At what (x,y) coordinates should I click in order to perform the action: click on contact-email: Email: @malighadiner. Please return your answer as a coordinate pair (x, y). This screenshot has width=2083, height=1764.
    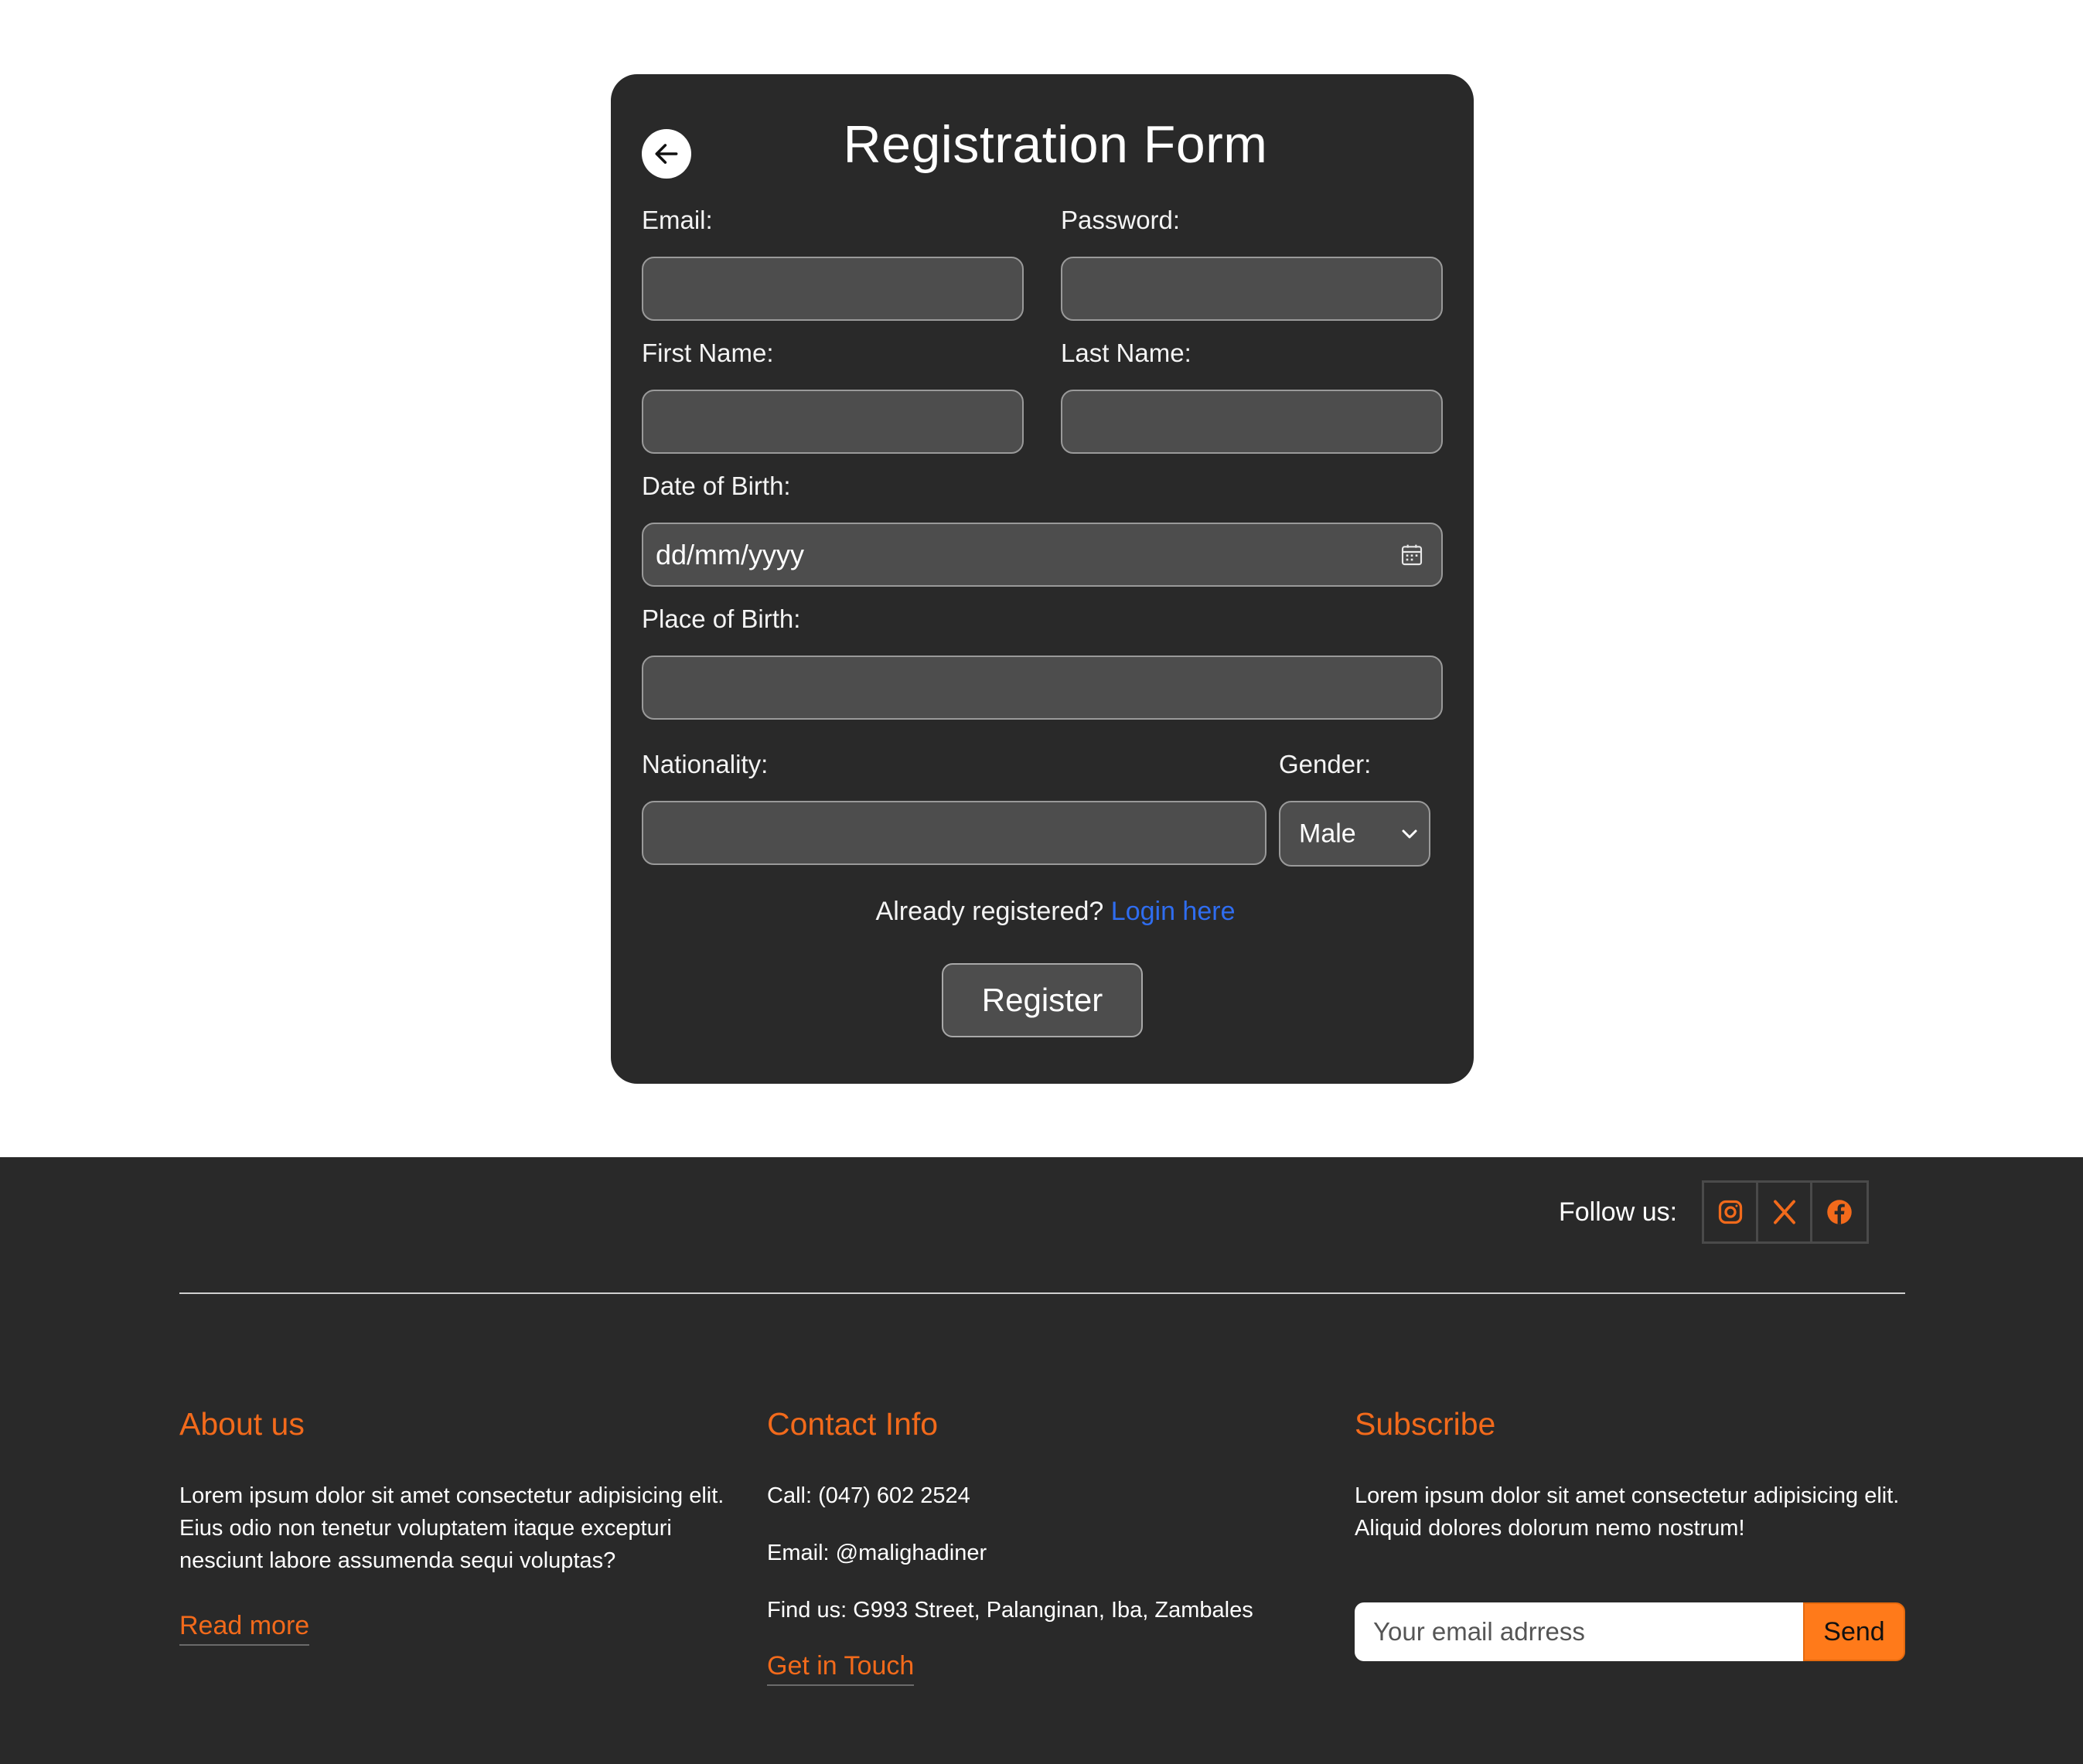
    Looking at the image, I should click on (877, 1553).